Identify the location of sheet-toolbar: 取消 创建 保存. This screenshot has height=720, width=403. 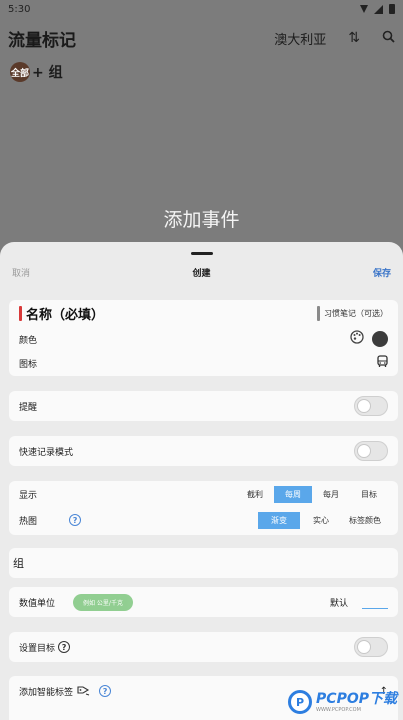
(201, 272).